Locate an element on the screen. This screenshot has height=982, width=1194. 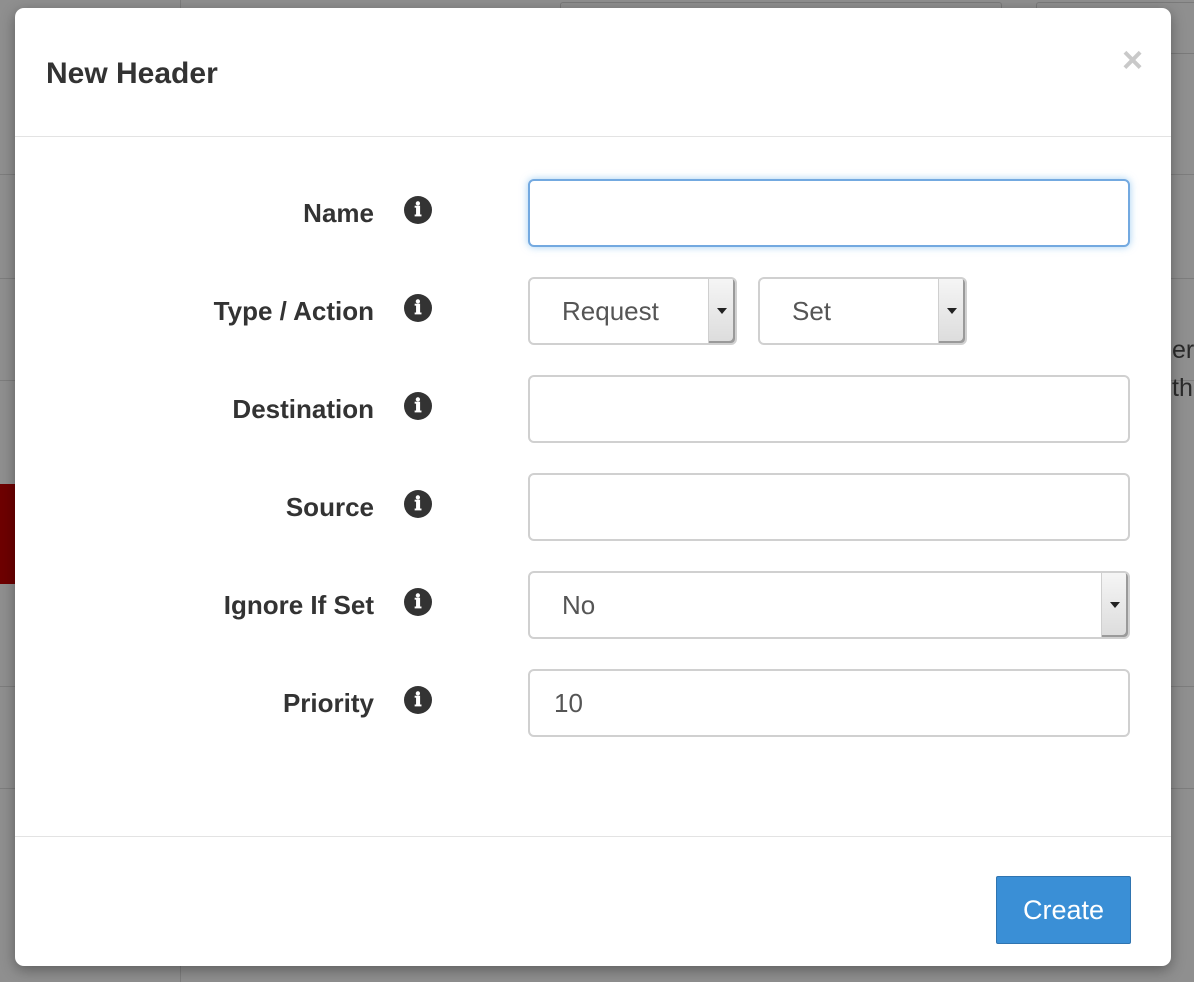
form-row-priority: Priority ℹ 10 is located at coordinates (593, 703).